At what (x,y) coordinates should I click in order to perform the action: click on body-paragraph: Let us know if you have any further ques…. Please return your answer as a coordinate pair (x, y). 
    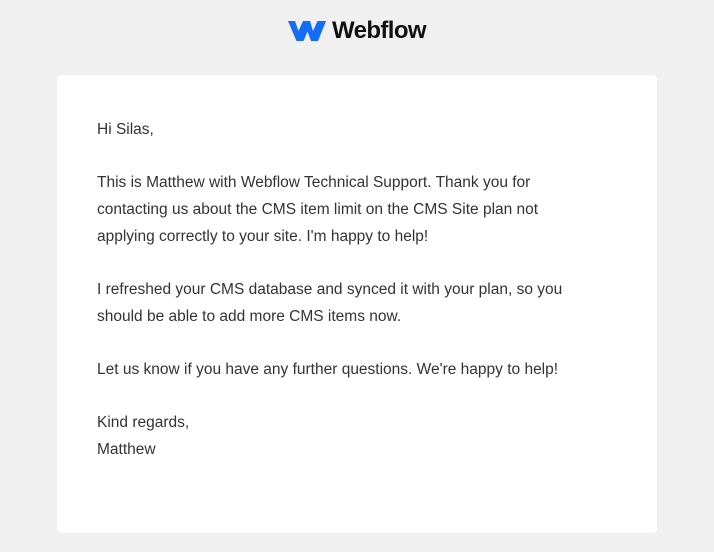
    Looking at the image, I should click on (328, 369).